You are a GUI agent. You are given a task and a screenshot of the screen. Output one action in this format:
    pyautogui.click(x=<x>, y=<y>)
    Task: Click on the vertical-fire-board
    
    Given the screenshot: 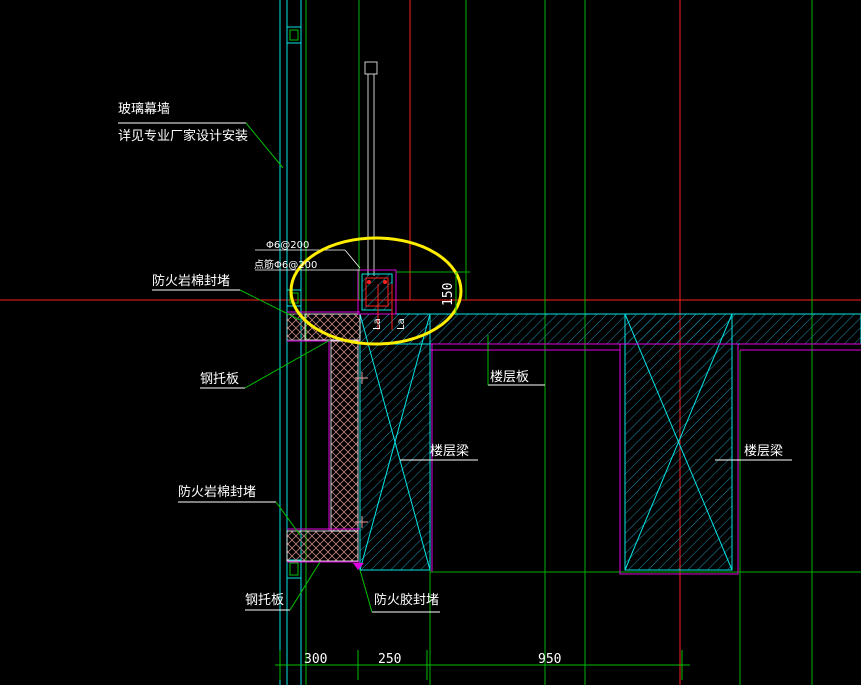 What is the action you would take?
    pyautogui.click(x=343, y=436)
    